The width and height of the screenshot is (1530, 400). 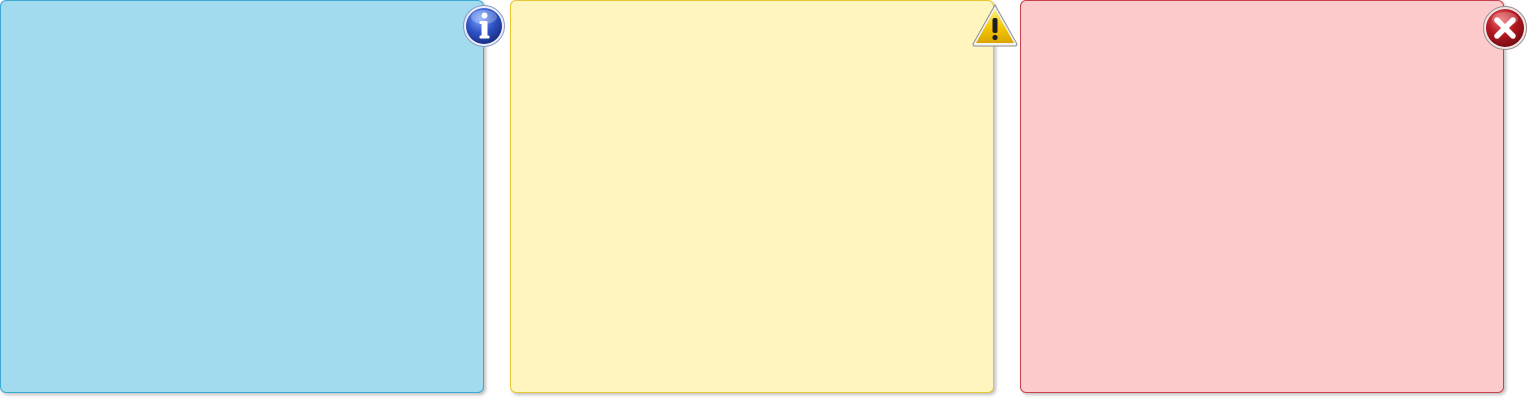 What do you see at coordinates (1505, 28) in the screenshot?
I see `error-icon` at bounding box center [1505, 28].